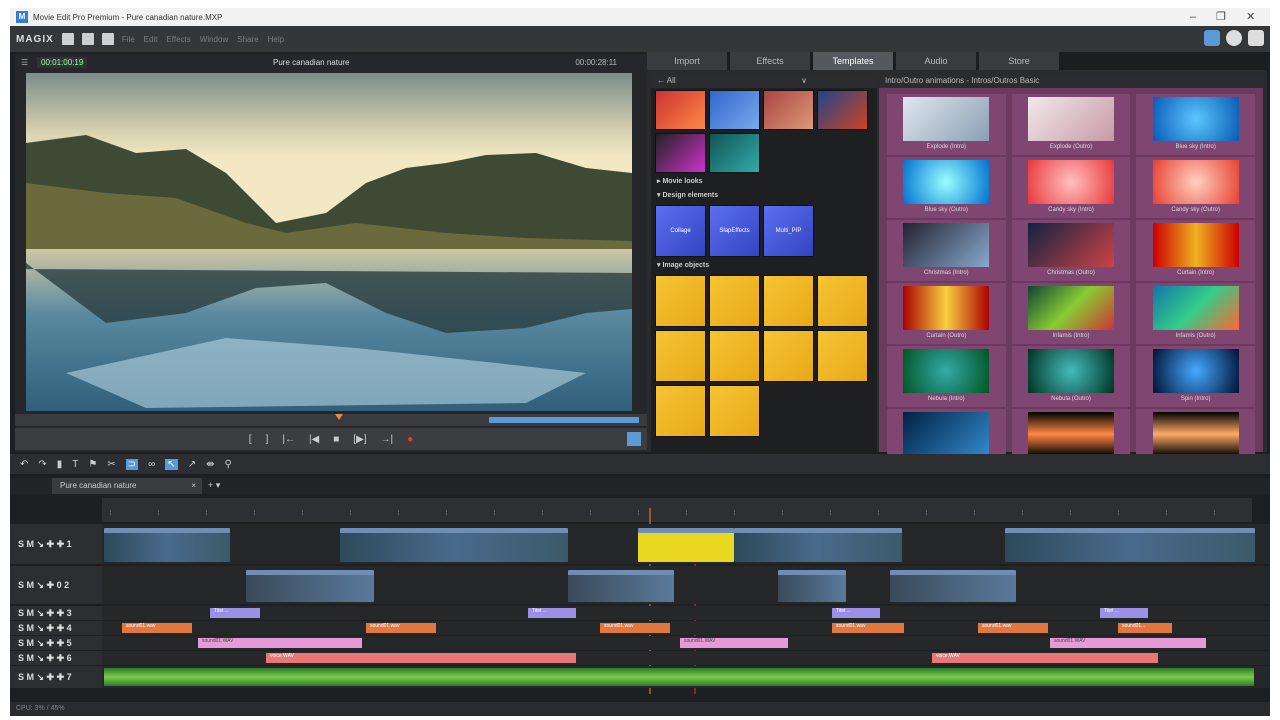 The image size is (1280, 720). What do you see at coordinates (1071, 124) in the screenshot?
I see `template-item: Explode (Outro)` at bounding box center [1071, 124].